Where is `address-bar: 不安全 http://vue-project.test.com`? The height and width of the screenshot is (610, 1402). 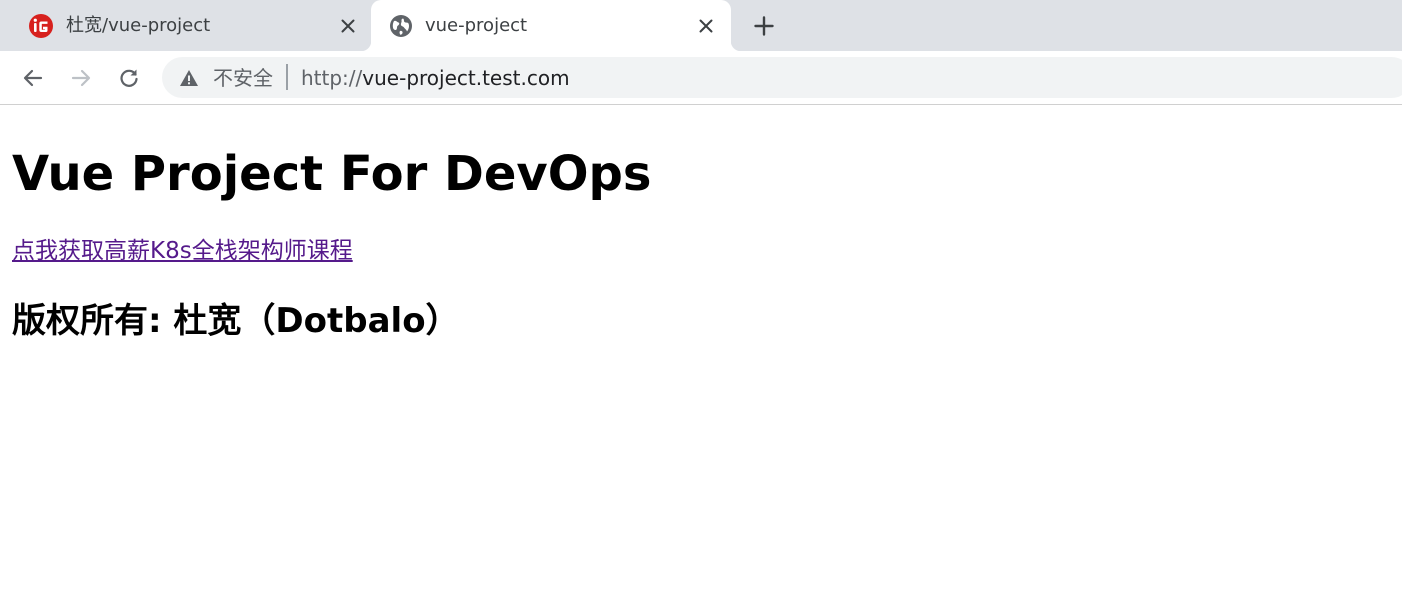 address-bar: 不安全 http://vue-project.test.com is located at coordinates (782, 77).